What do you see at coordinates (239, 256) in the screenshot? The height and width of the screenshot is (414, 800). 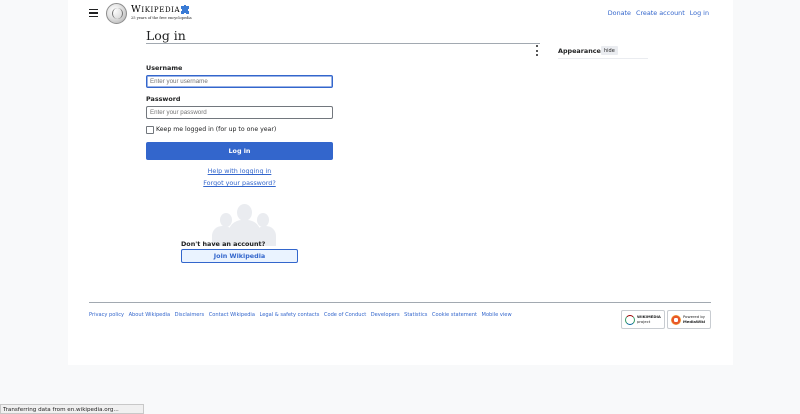 I see `join-wikipedia-button: Join Wikipedia` at bounding box center [239, 256].